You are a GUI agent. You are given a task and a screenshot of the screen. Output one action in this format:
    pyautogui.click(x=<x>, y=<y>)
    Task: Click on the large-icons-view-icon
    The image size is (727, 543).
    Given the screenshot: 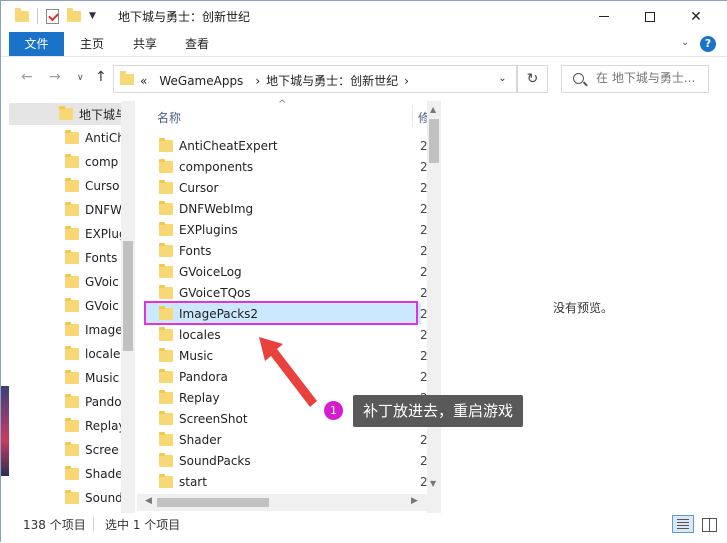 What is the action you would take?
    pyautogui.click(x=709, y=524)
    